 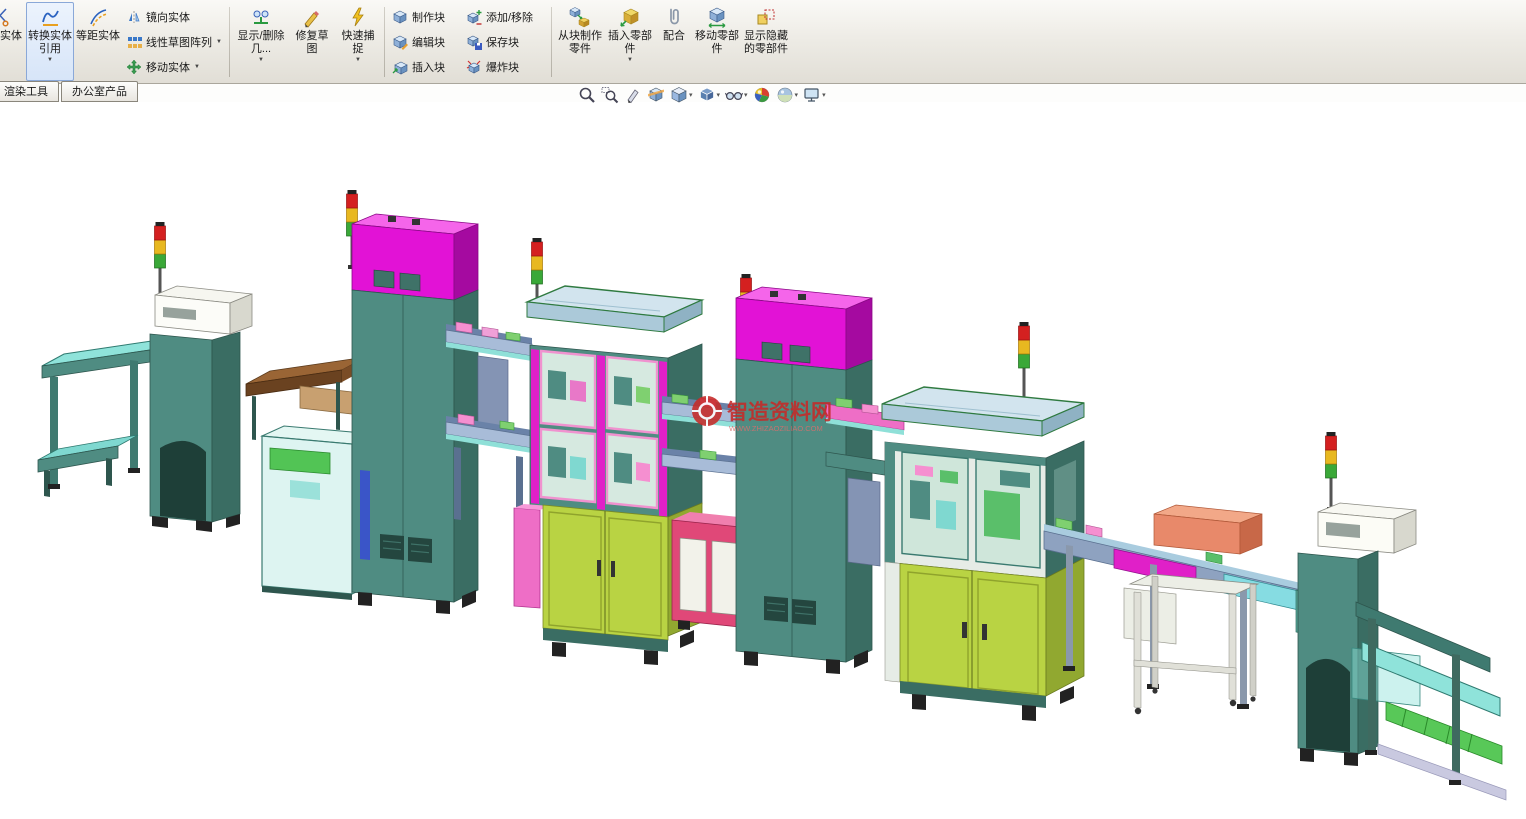 What do you see at coordinates (400, 68) in the screenshot?
I see `insert-block-icon` at bounding box center [400, 68].